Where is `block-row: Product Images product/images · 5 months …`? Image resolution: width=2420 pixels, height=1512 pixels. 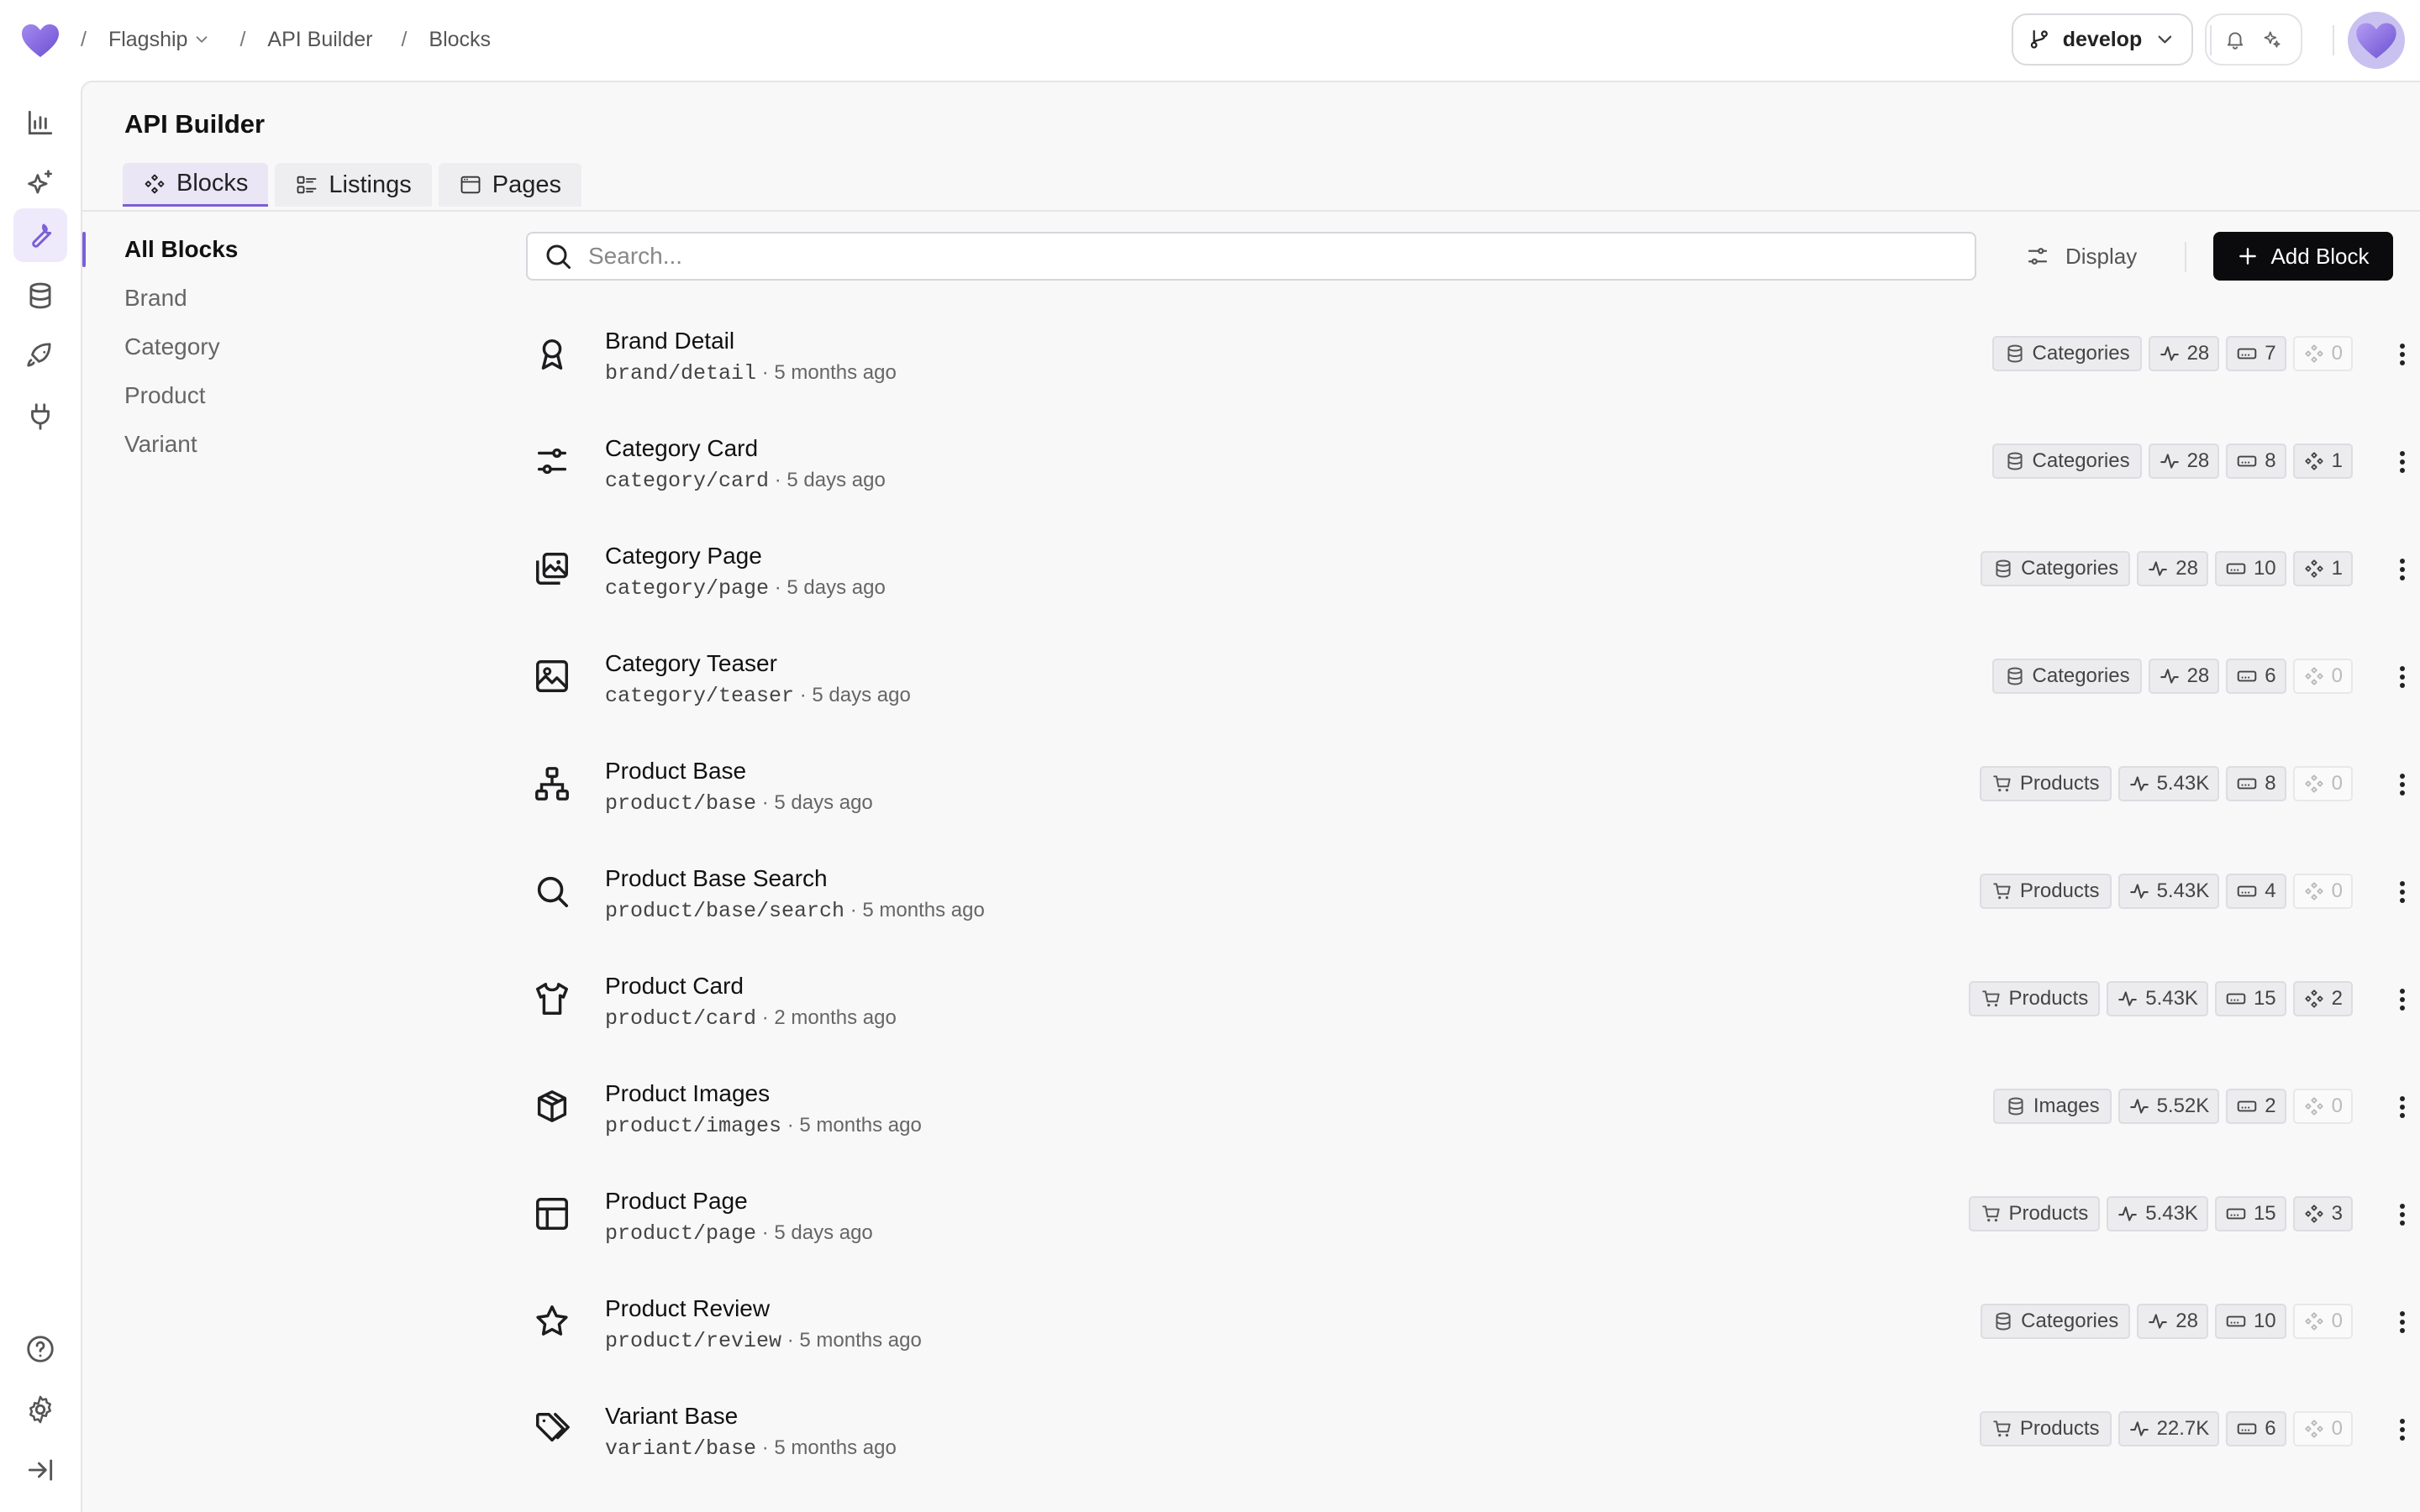 block-row: Product Images product/images · 5 months … is located at coordinates (1471, 1109).